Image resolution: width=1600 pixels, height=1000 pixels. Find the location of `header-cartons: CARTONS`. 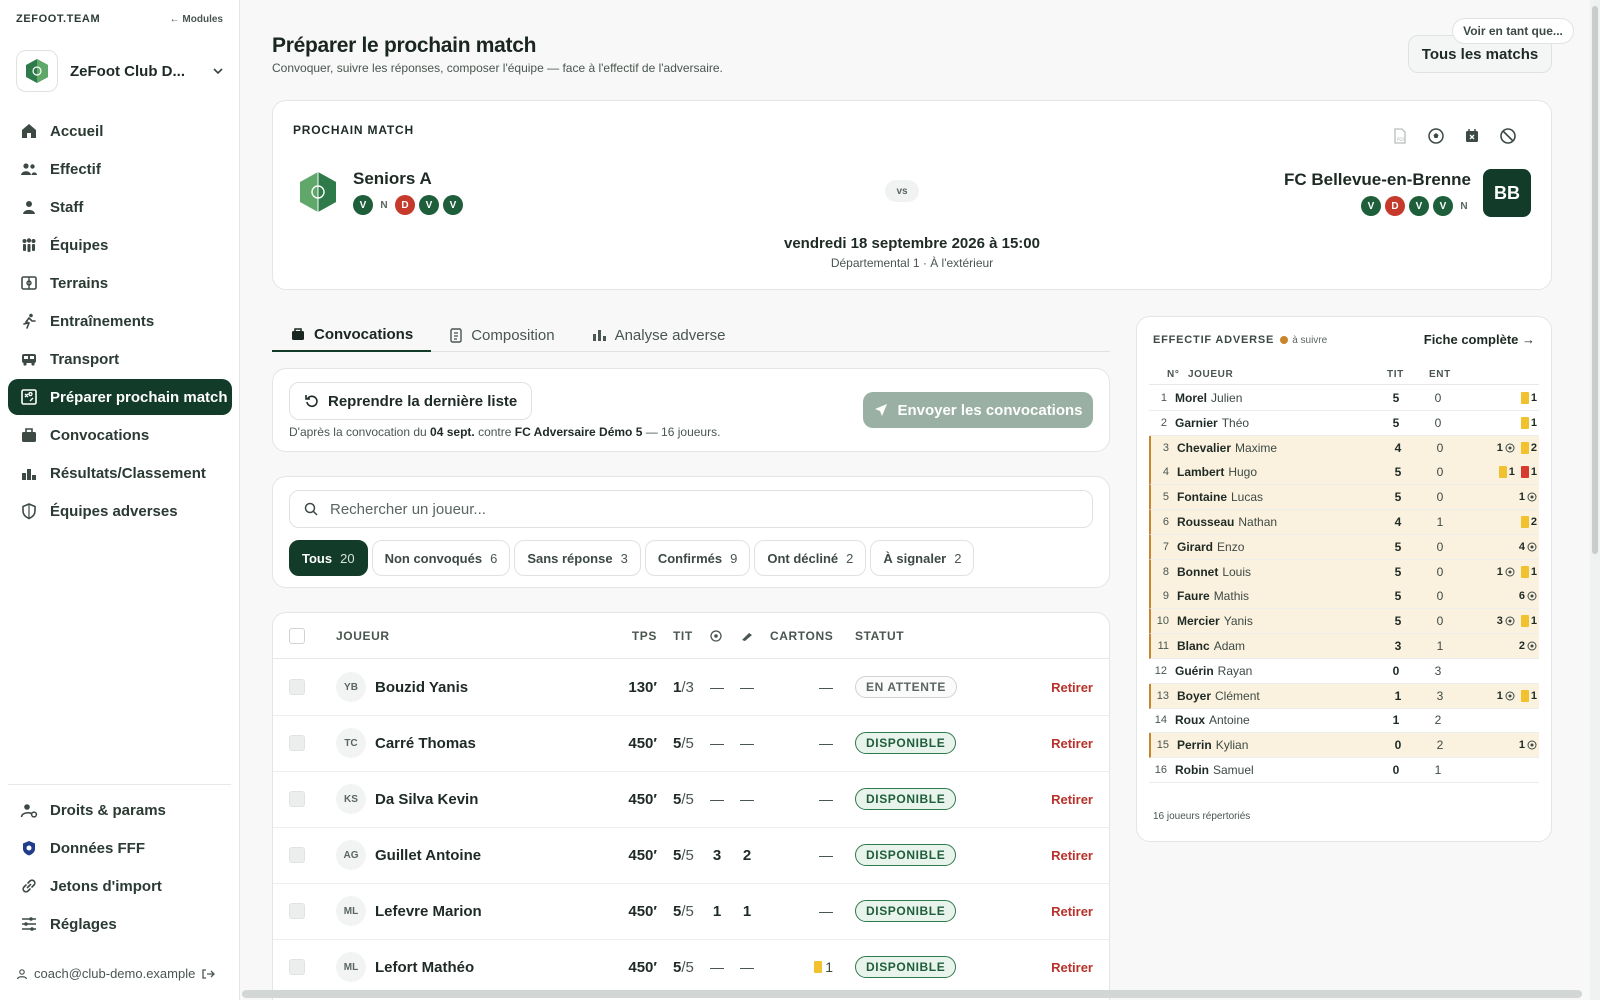

header-cartons: CARTONS is located at coordinates (801, 635).